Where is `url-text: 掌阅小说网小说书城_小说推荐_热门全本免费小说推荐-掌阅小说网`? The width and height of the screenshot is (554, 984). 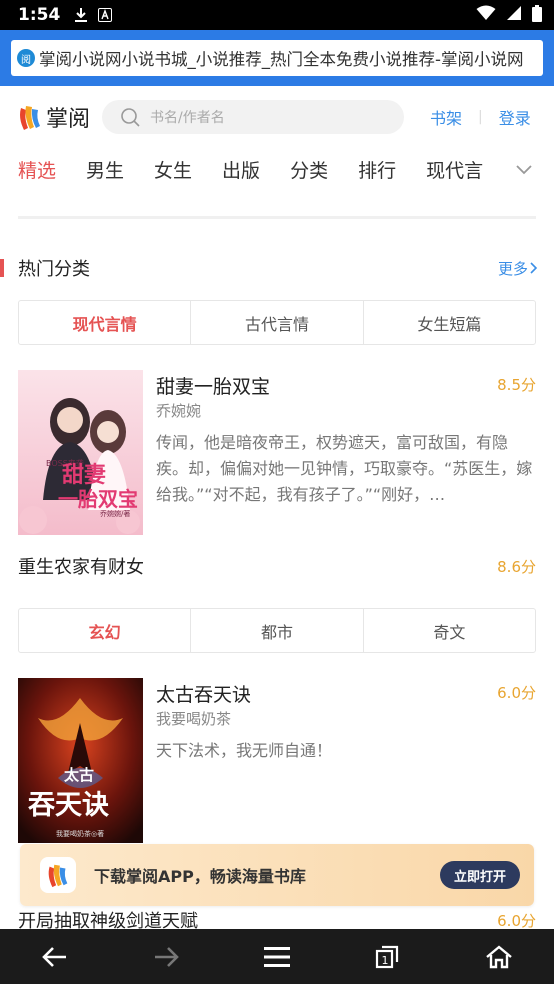 url-text: 掌阅小说网小说书城_小说推荐_热门全本免费小说推荐-掌阅小说网 is located at coordinates (281, 59).